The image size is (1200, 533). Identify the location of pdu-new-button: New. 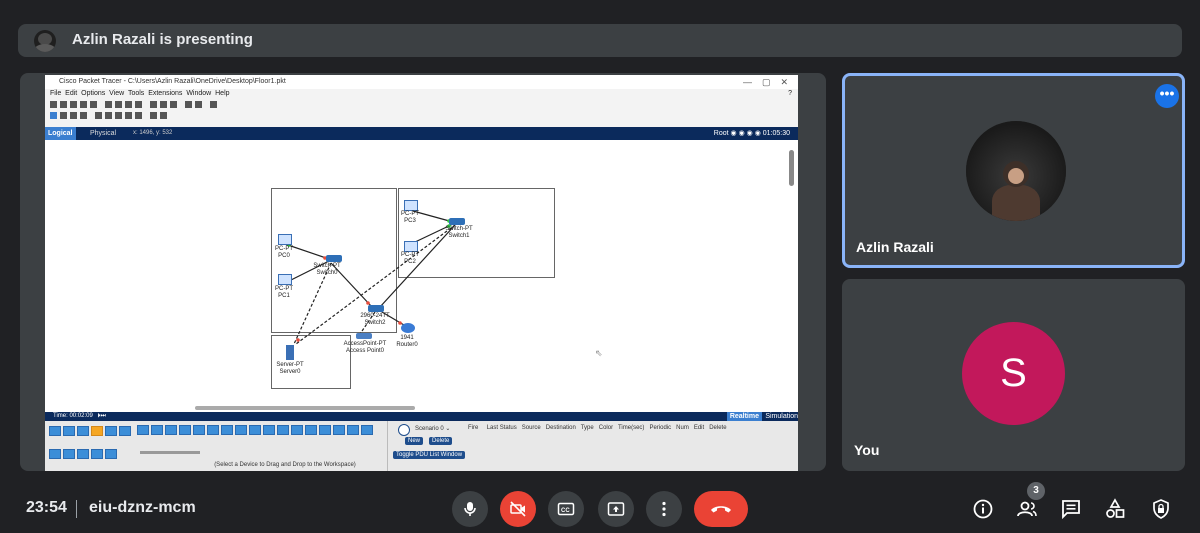
(414, 441).